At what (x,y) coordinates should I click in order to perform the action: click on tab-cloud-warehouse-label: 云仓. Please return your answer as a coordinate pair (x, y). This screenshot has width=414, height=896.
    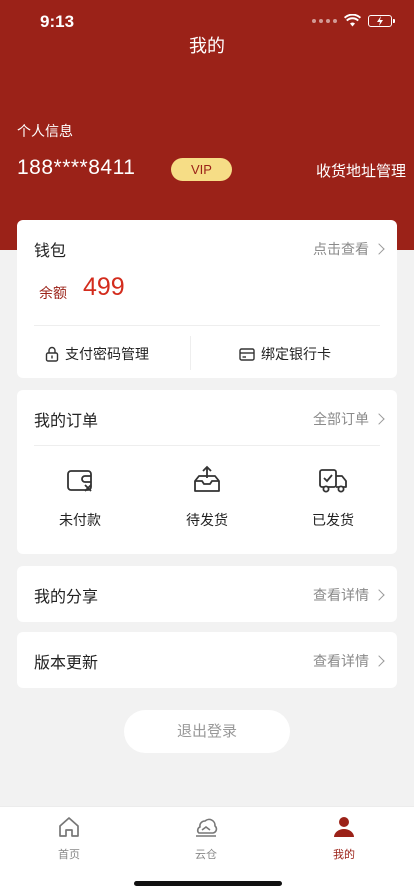
    Looking at the image, I should click on (206, 854).